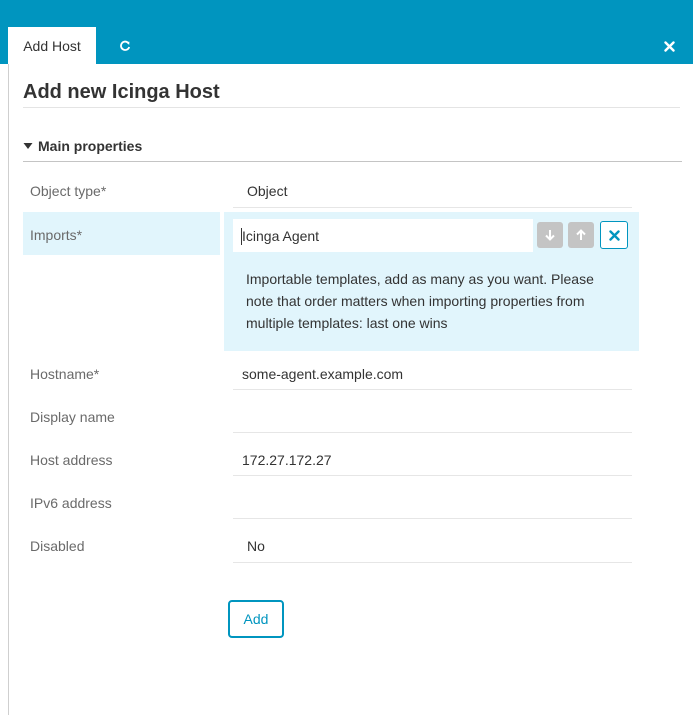  I want to click on hostname-input: some-agent.example.com, so click(322, 374).